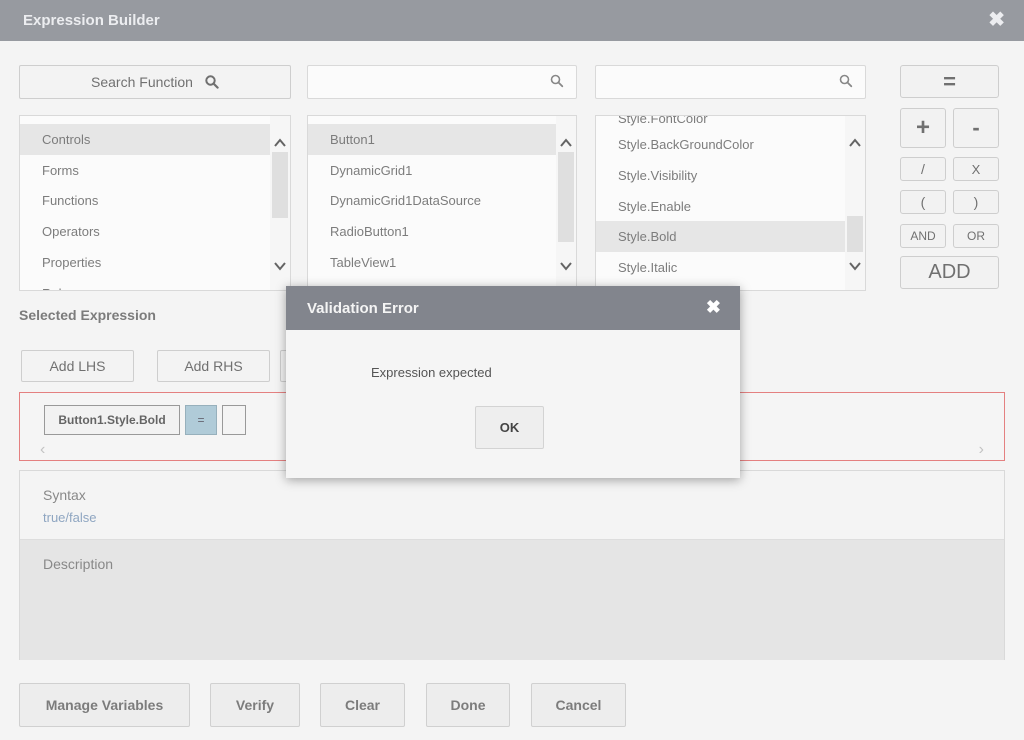 This screenshot has width=1024, height=740. I want to click on dialog-title: Validation Error, so click(363, 308).